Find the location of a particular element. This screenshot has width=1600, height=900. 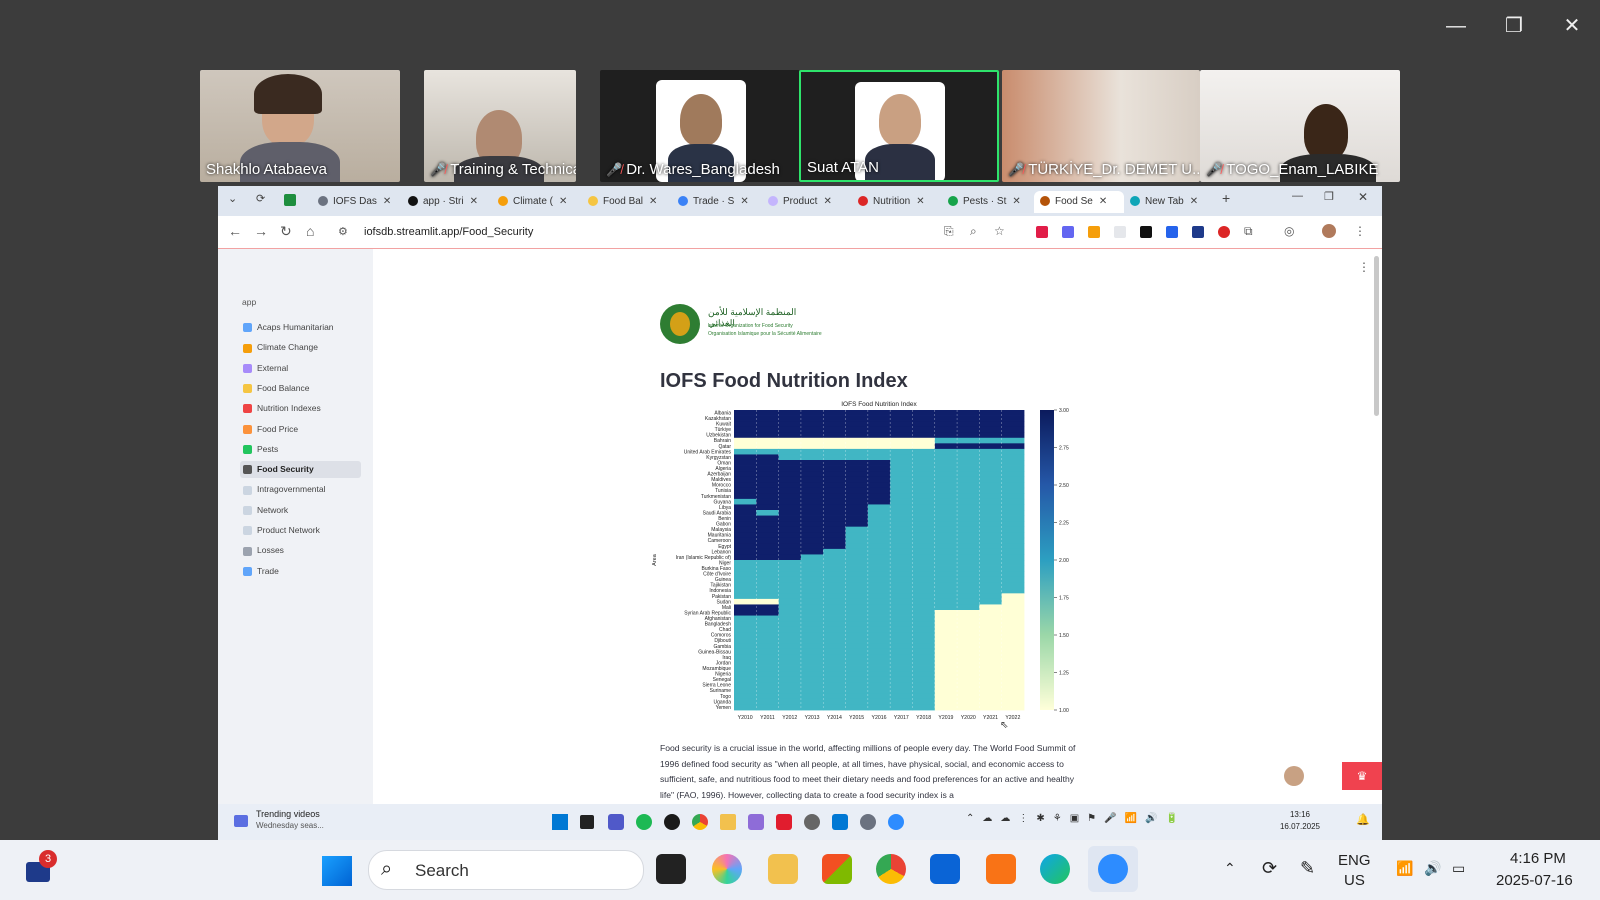

remote-clock-date: 16.07.2025 is located at coordinates (1300, 826).